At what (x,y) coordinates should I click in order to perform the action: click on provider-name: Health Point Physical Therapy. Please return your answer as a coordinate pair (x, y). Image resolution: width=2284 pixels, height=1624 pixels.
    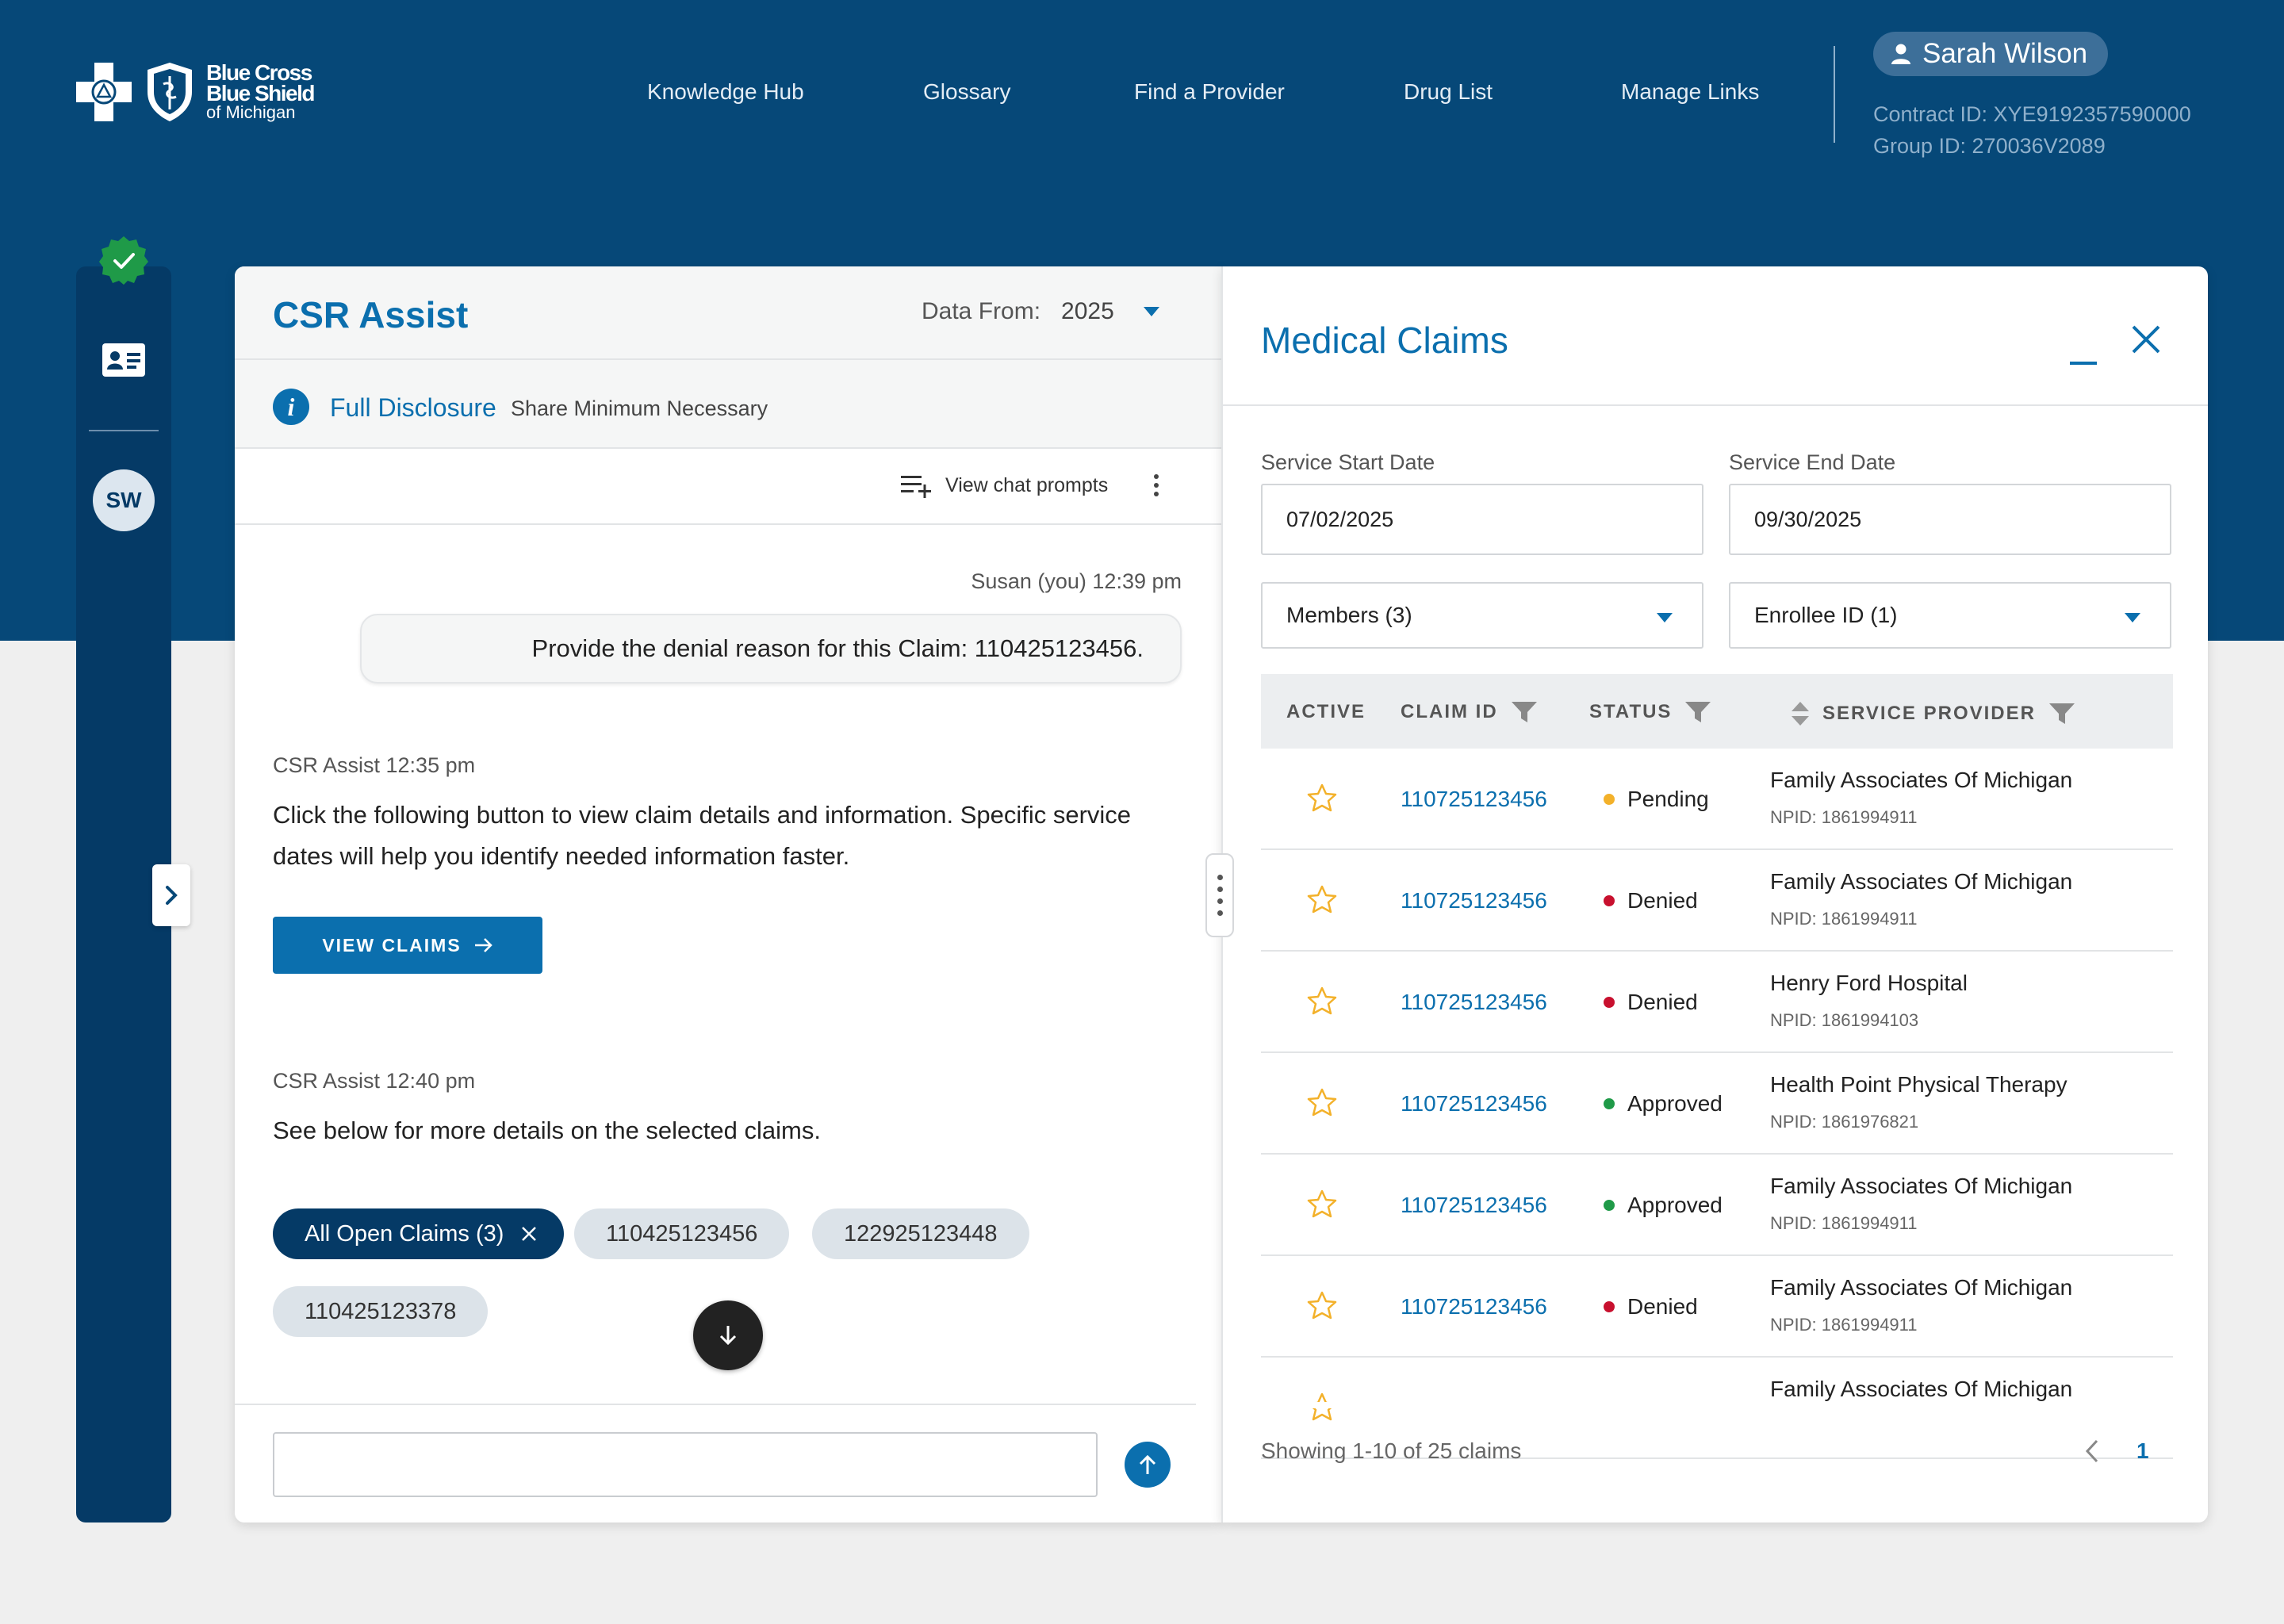
    Looking at the image, I should click on (1918, 1084).